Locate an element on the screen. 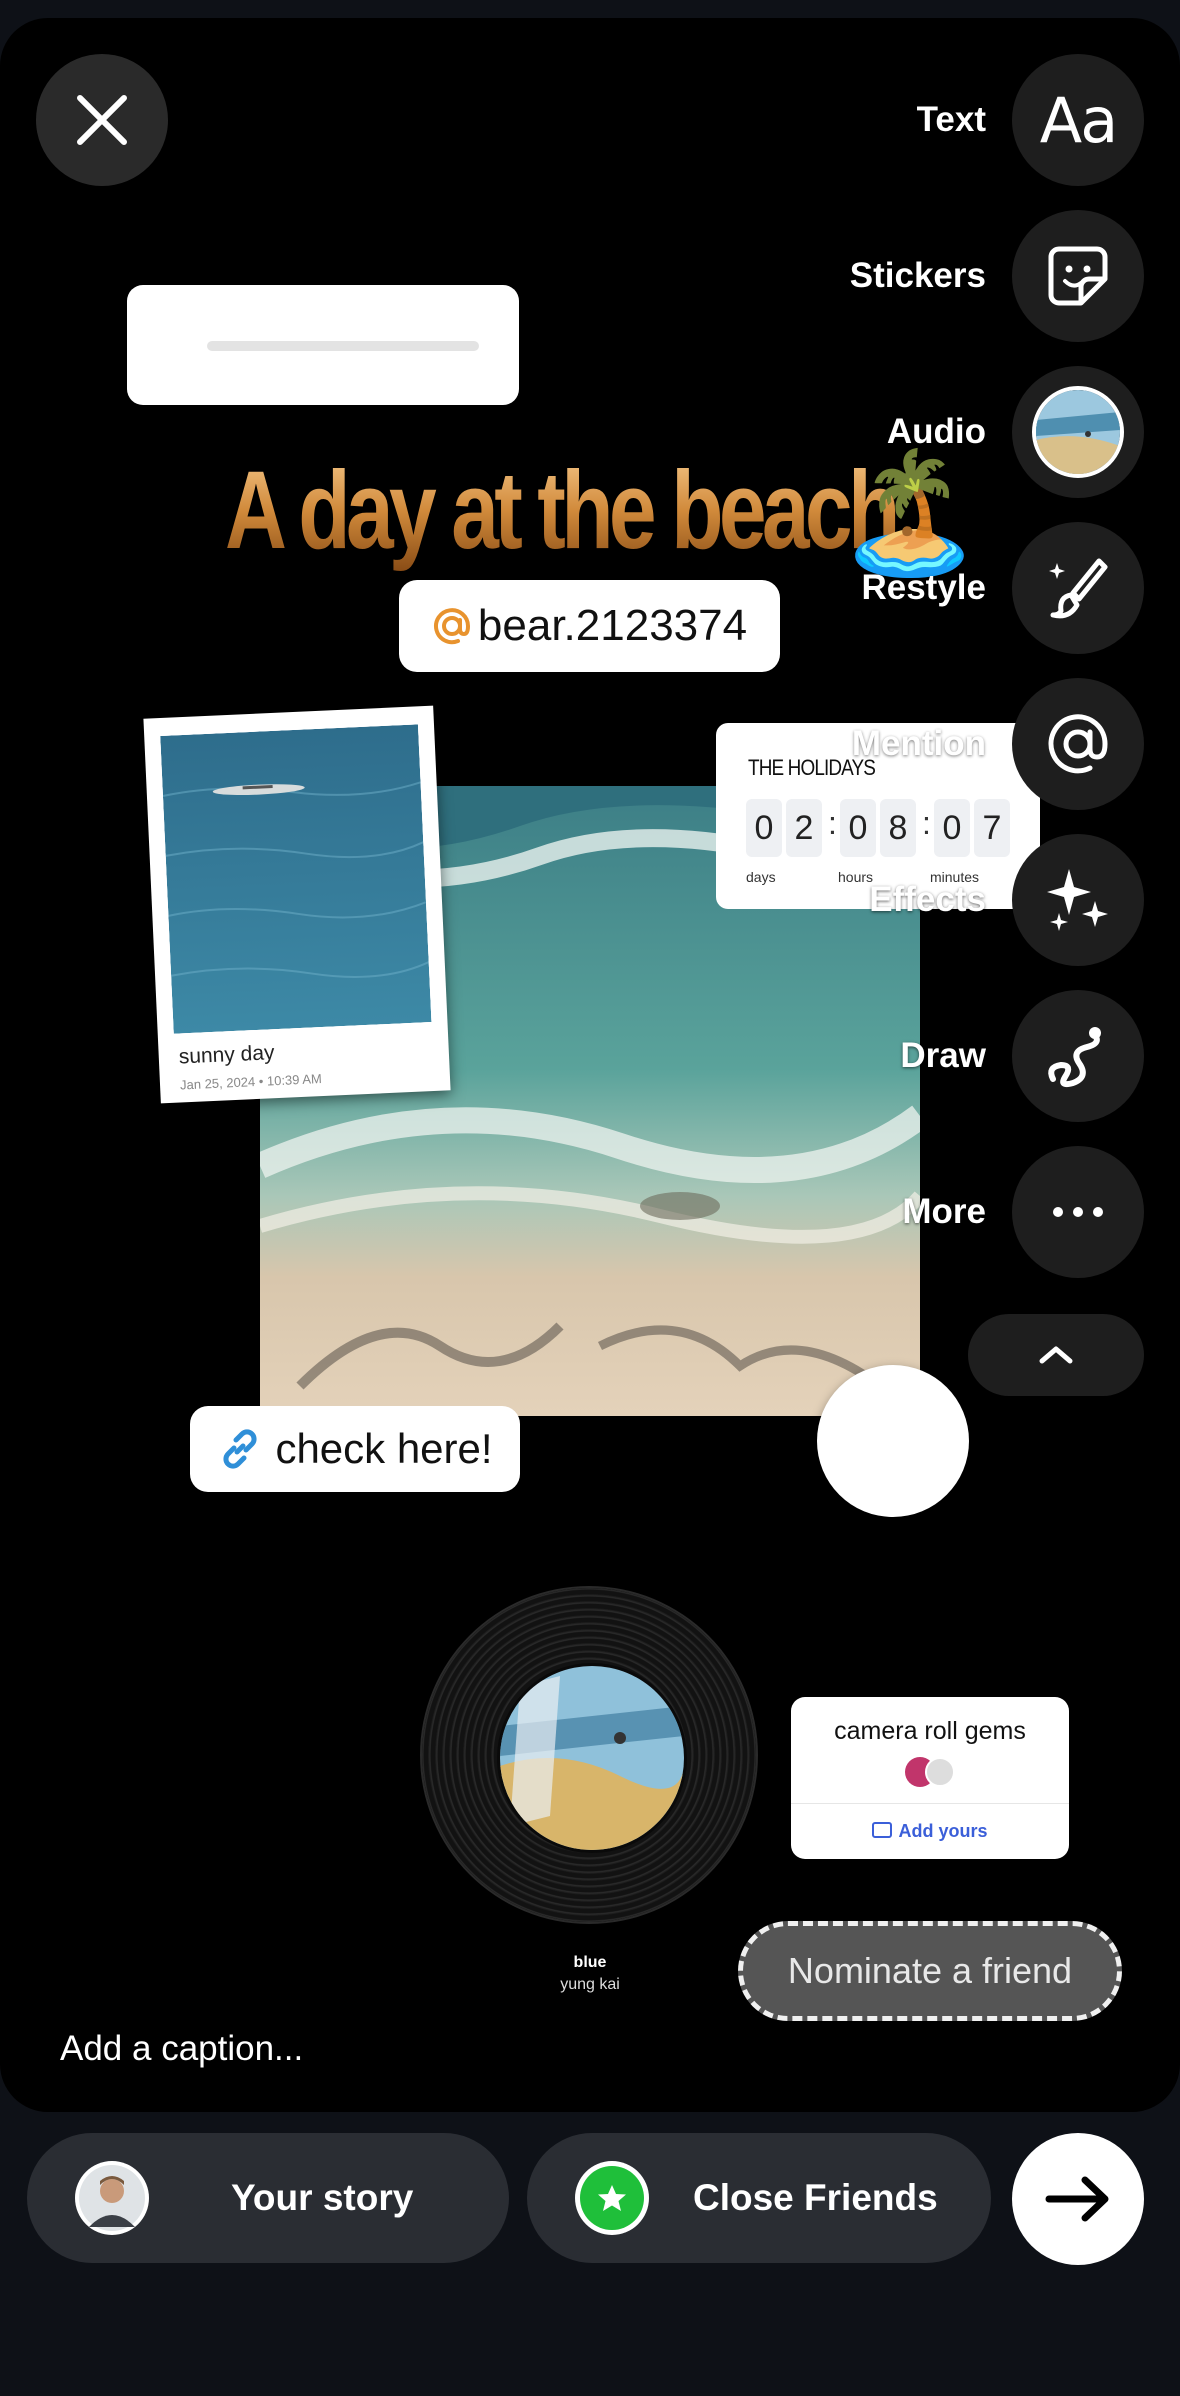  participant-avatars is located at coordinates (933, 1772).